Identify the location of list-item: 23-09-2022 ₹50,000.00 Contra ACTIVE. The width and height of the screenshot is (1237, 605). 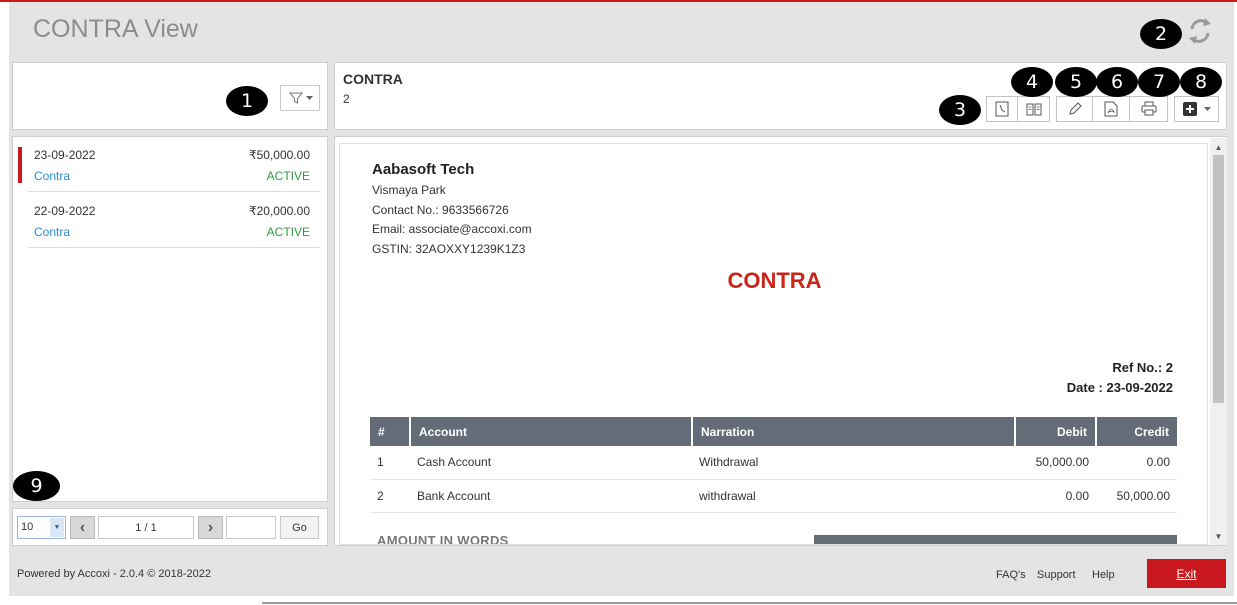
(169, 164).